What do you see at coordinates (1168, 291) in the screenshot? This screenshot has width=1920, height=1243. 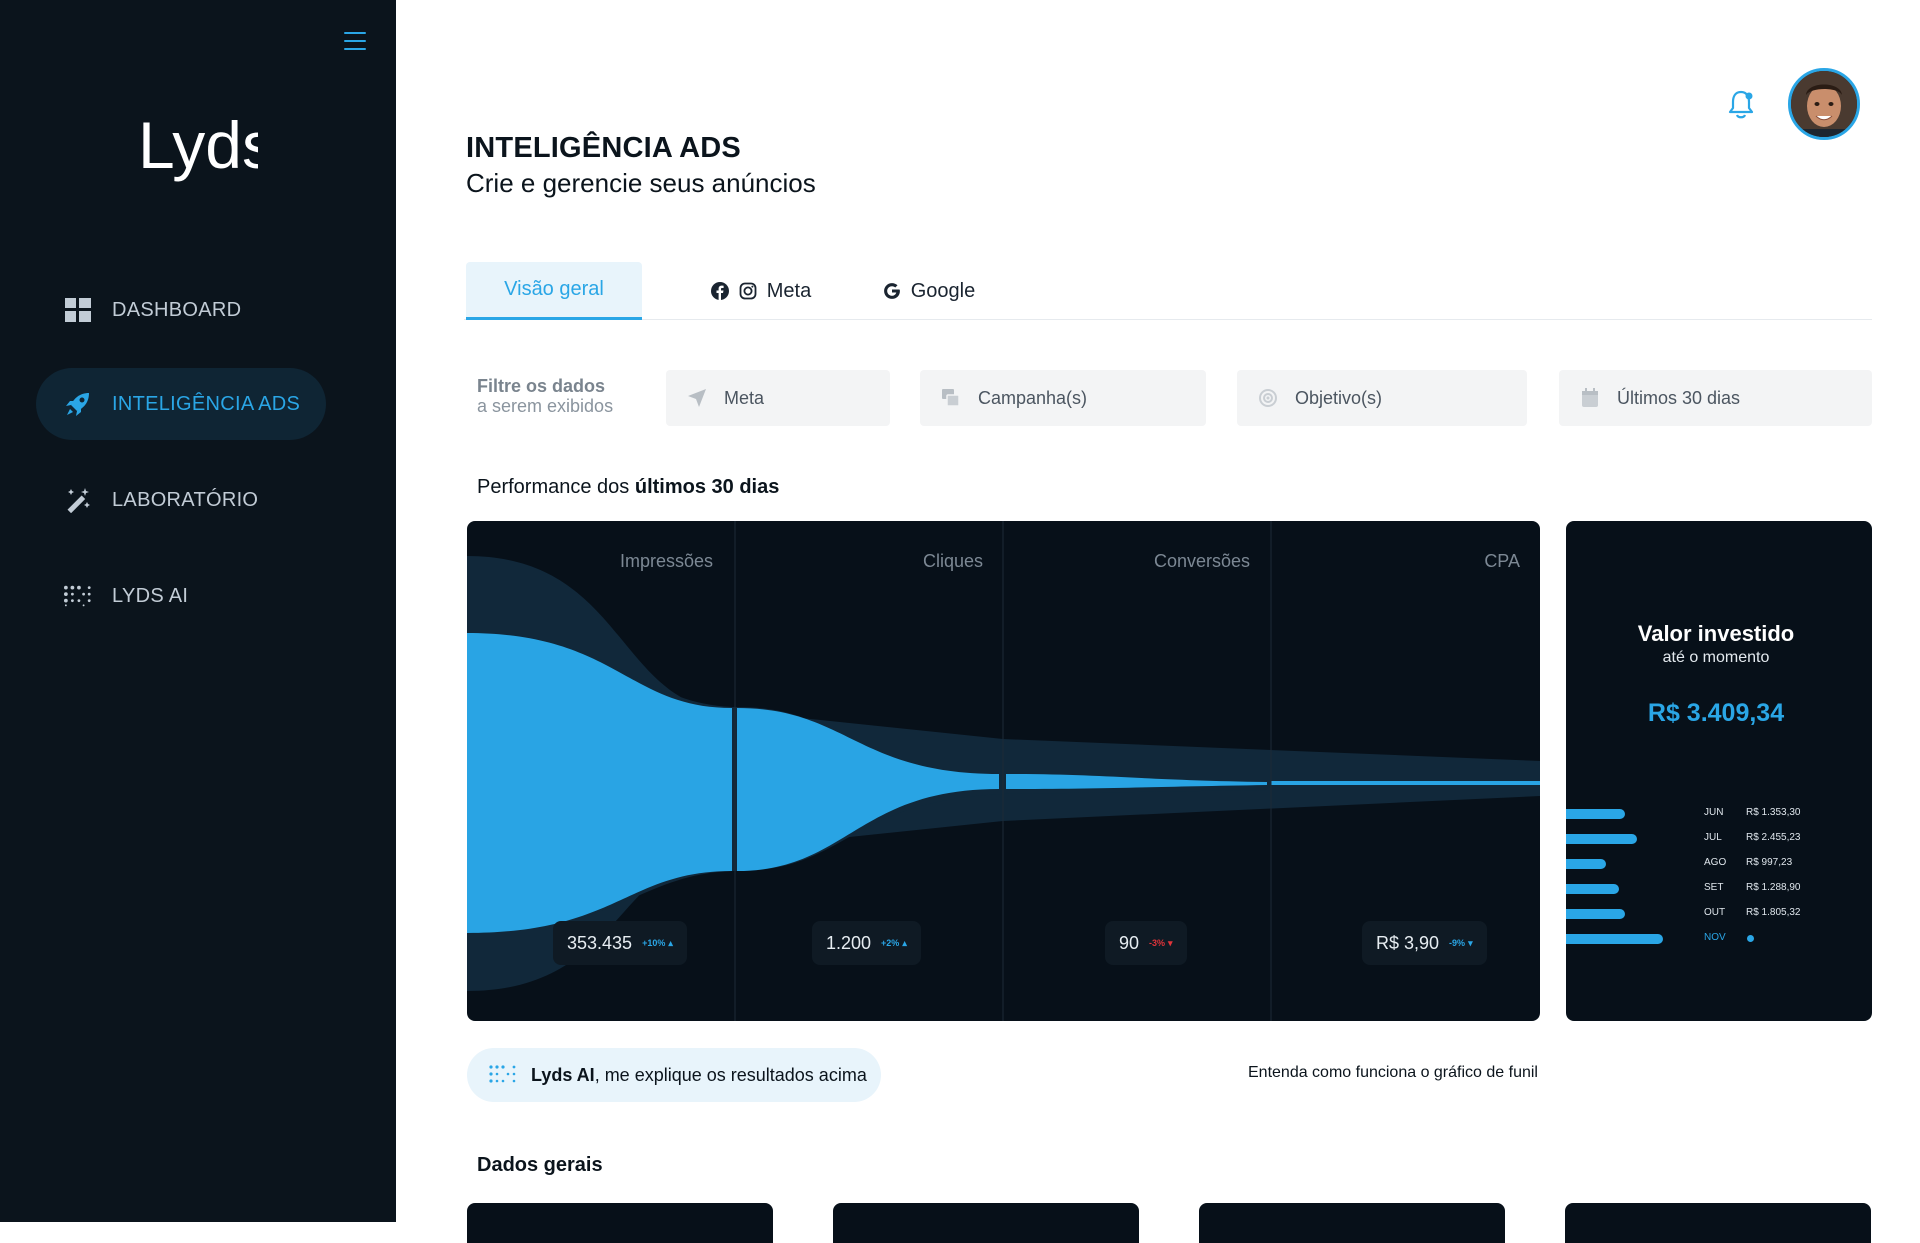 I see `tab-bar: Visão geral Meta Google` at bounding box center [1168, 291].